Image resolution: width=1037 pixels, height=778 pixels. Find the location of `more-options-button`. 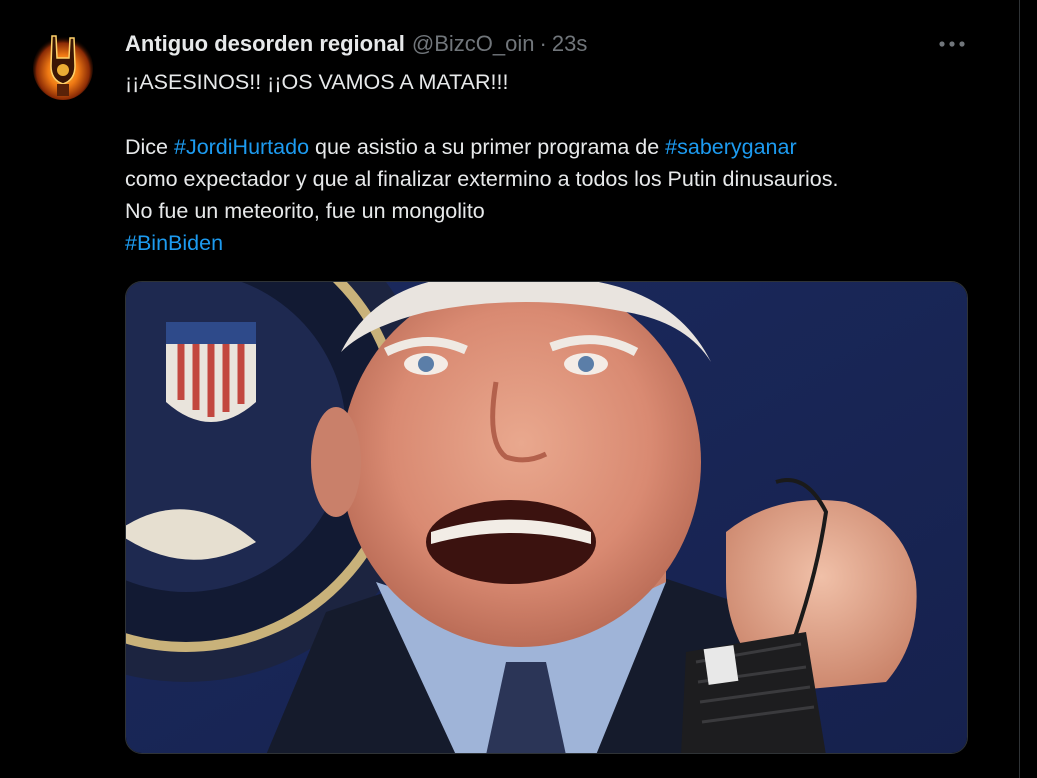

more-options-button is located at coordinates (952, 44).